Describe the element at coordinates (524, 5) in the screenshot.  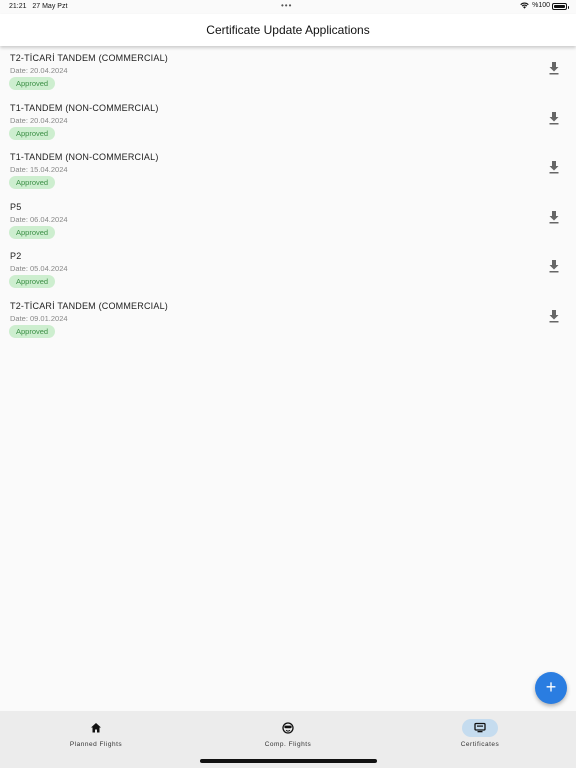
I see `wifi-icon` at that location.